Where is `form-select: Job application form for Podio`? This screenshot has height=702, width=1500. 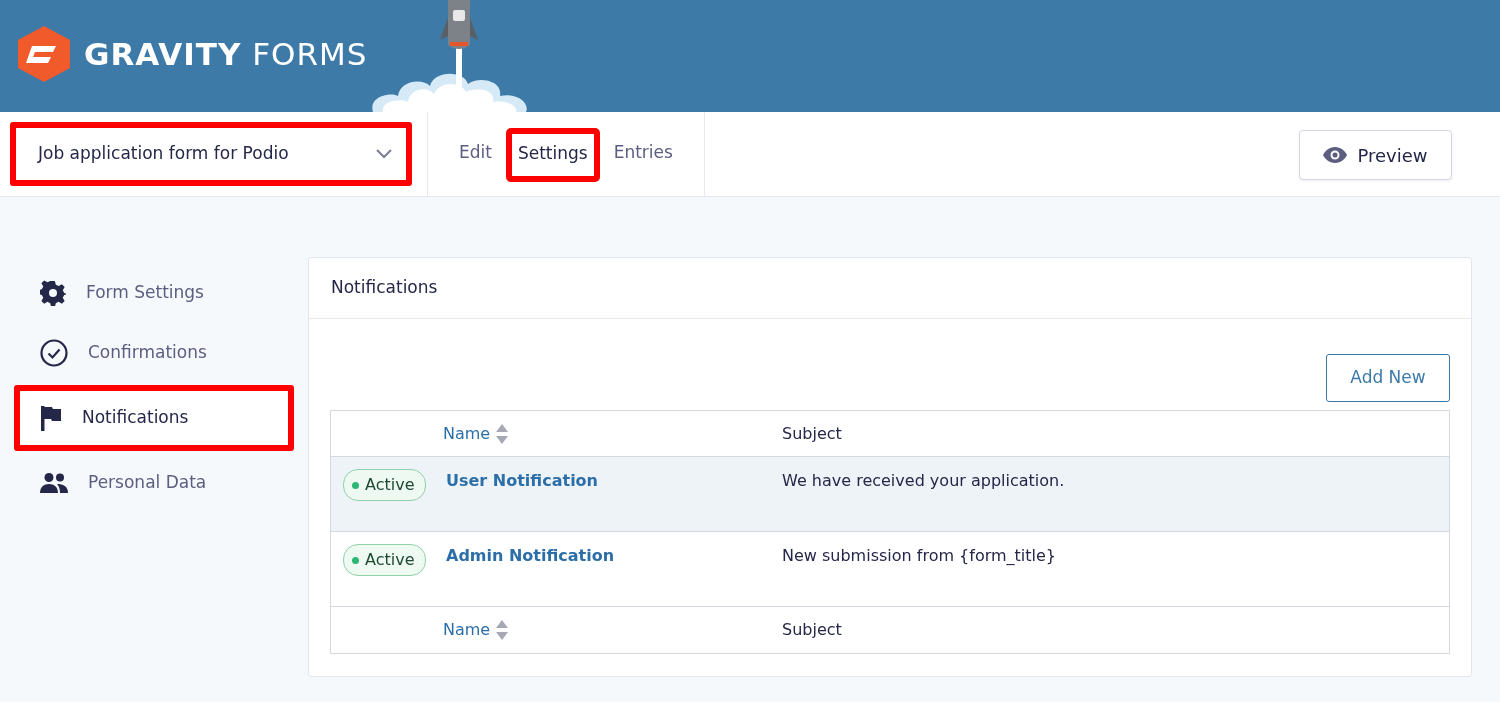
form-select: Job application form for Podio is located at coordinates (211, 154).